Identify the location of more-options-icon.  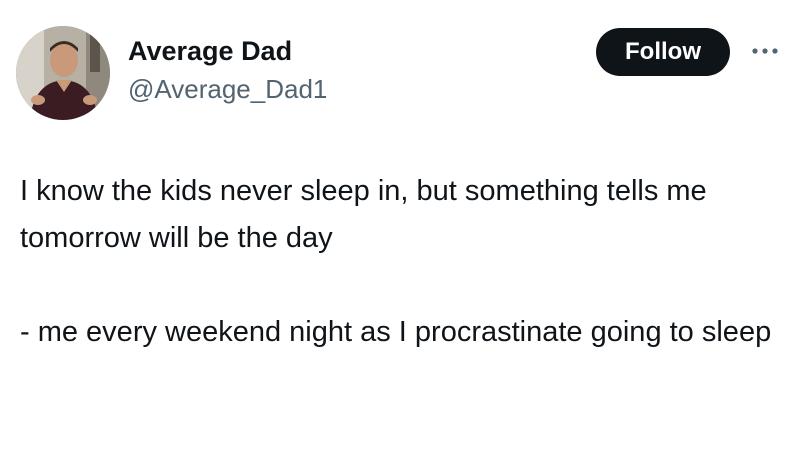
(765, 51).